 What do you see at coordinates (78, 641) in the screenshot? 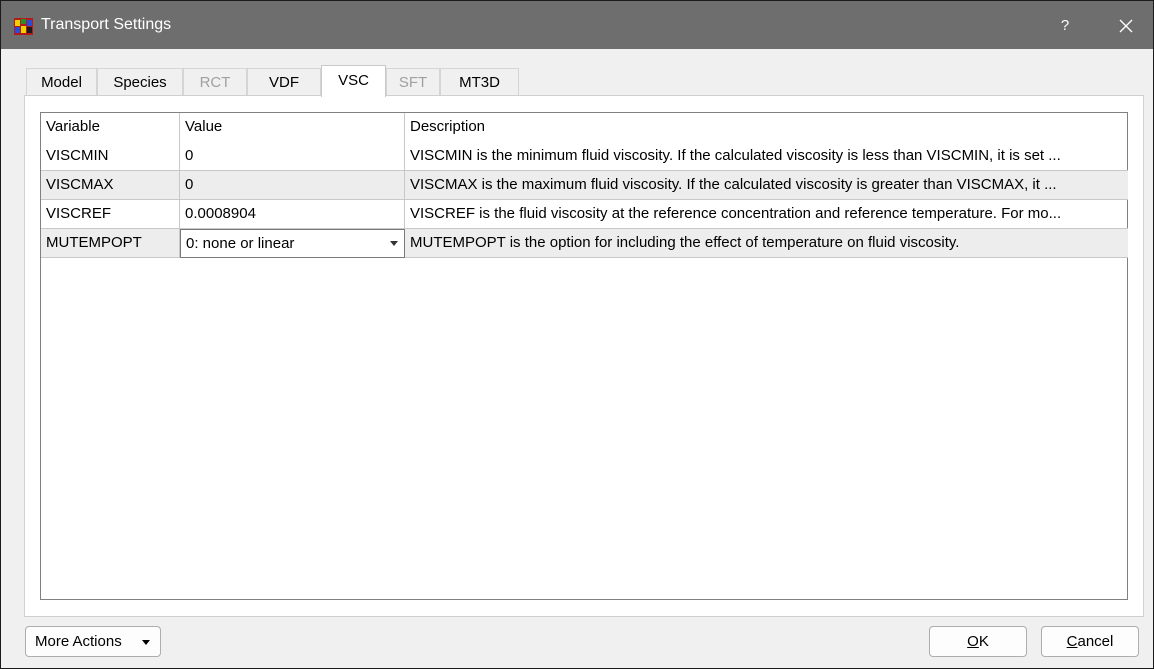
I see `more-actions-label: More Actions` at bounding box center [78, 641].